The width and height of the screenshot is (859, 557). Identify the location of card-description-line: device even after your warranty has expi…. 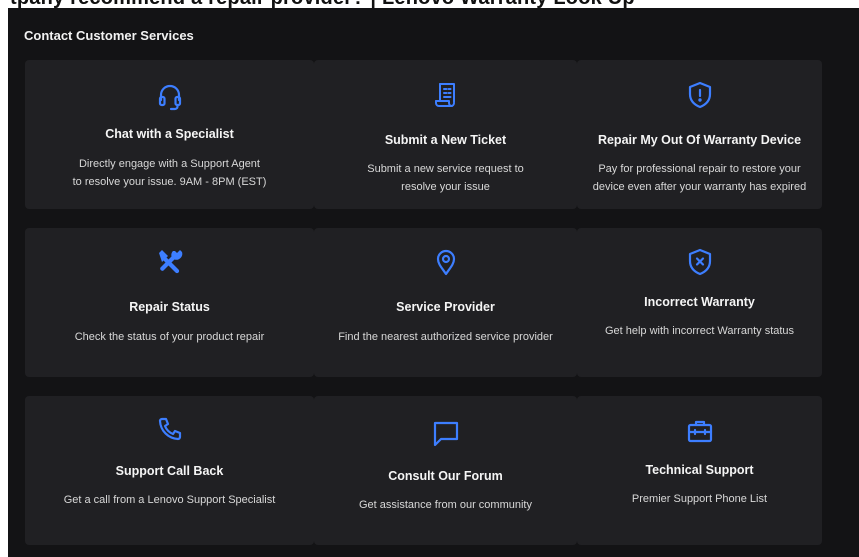
(699, 187).